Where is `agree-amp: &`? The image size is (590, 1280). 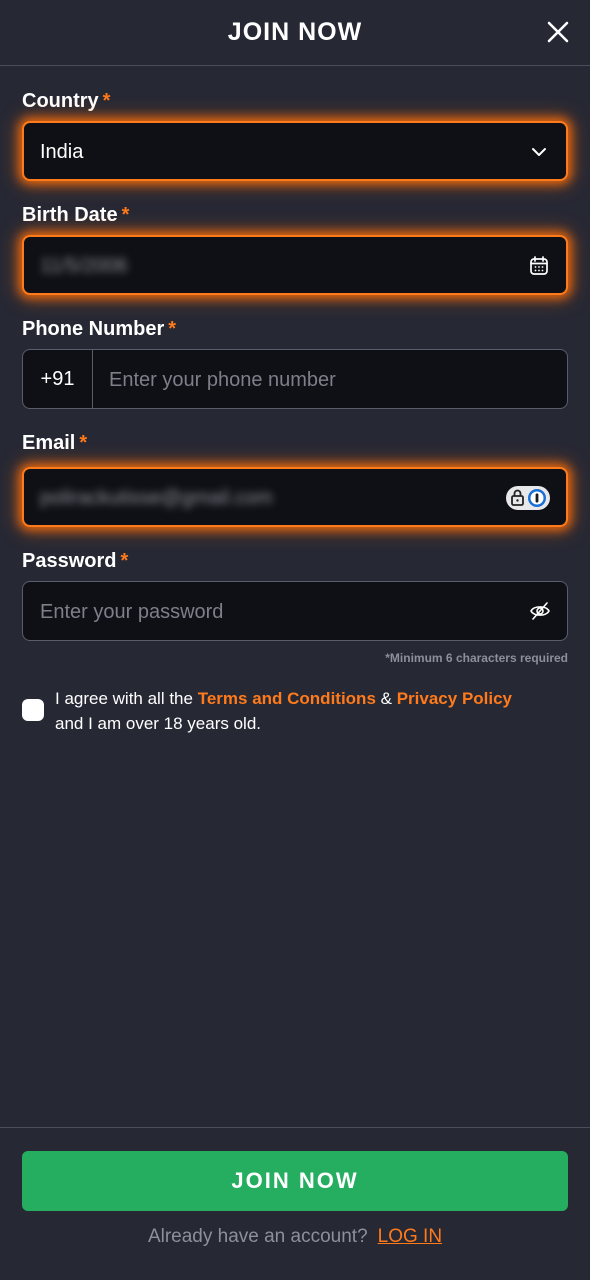 agree-amp: & is located at coordinates (386, 698).